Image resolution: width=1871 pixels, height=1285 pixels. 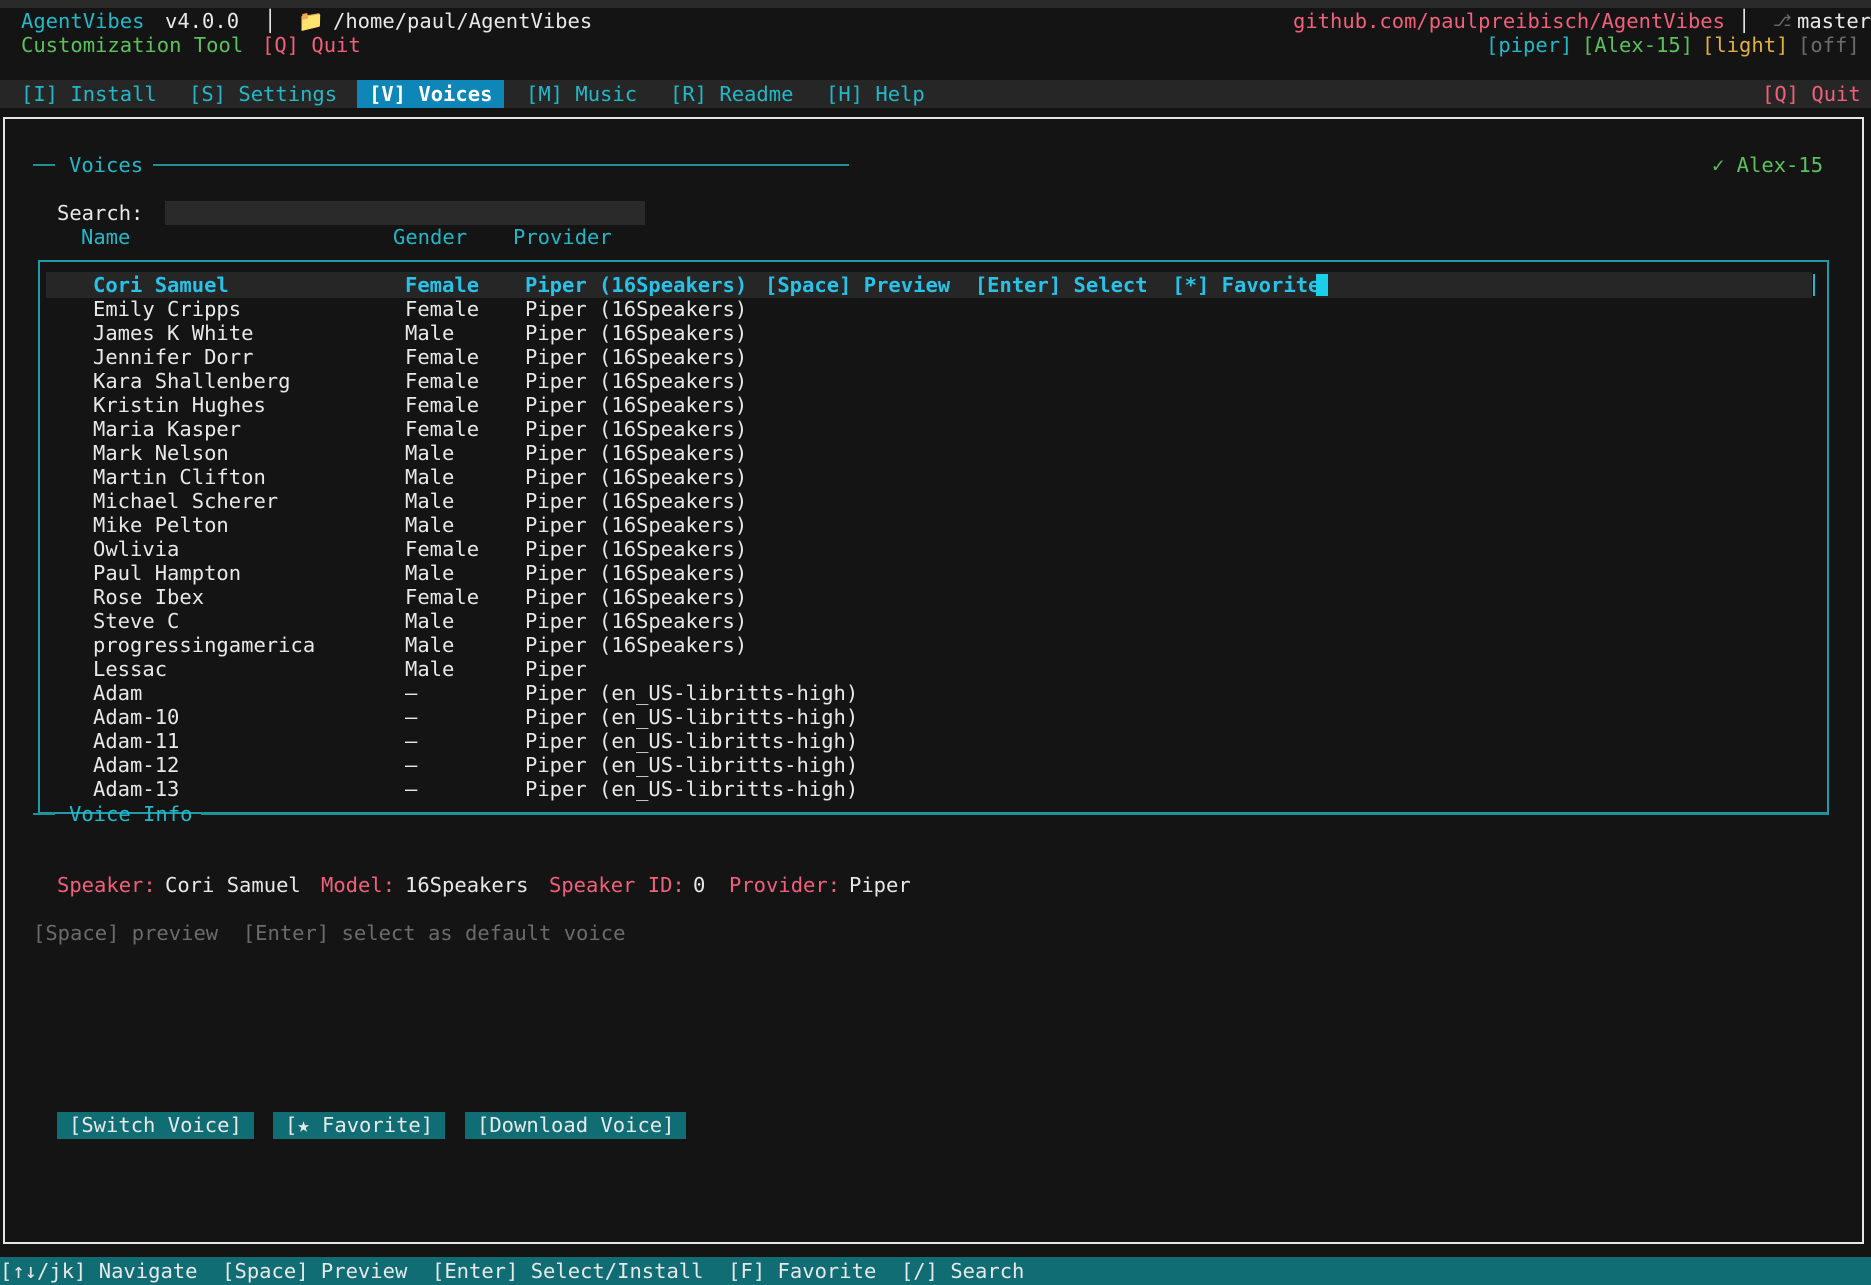 I want to click on app-version: v4.0.0, so click(x=202, y=21).